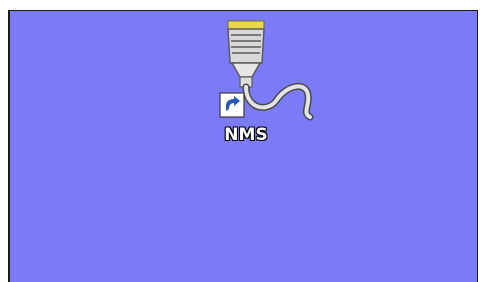 Image resolution: width=483 pixels, height=282 pixels. I want to click on shortcut-arrow-icon, so click(232, 105).